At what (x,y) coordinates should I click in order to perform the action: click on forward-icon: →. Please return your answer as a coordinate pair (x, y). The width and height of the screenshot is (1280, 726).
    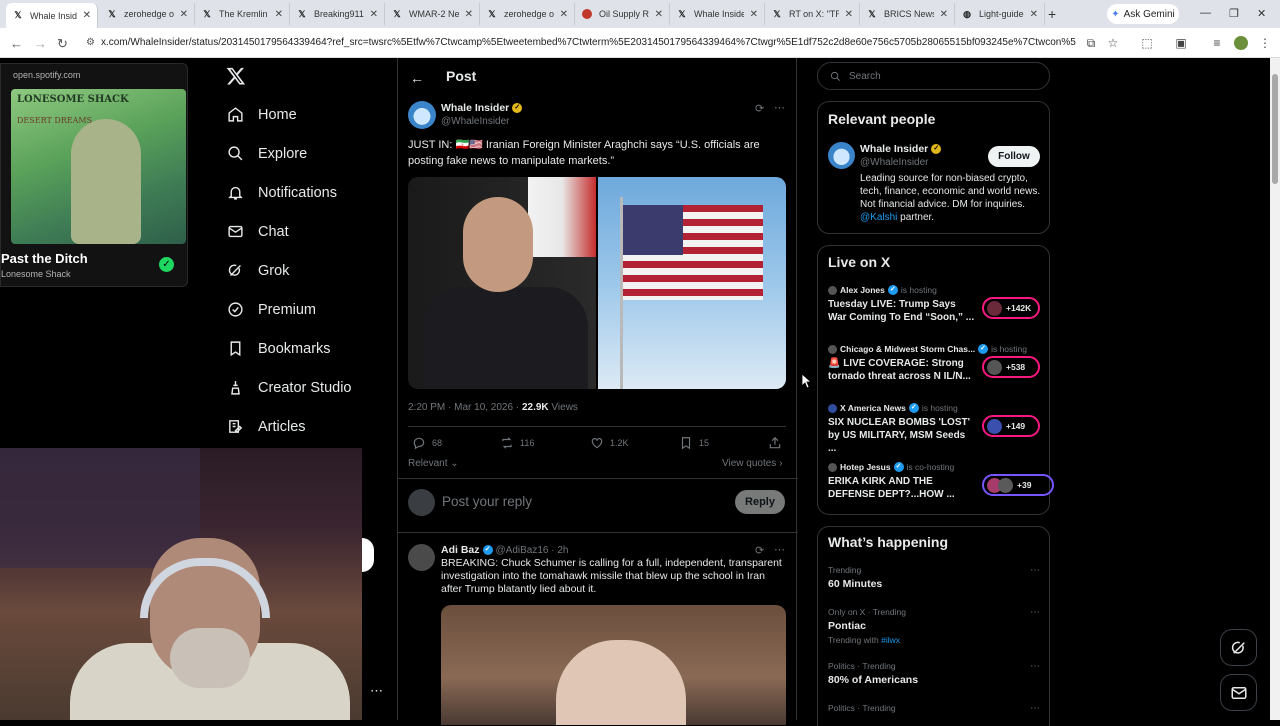
    Looking at the image, I should click on (40, 43).